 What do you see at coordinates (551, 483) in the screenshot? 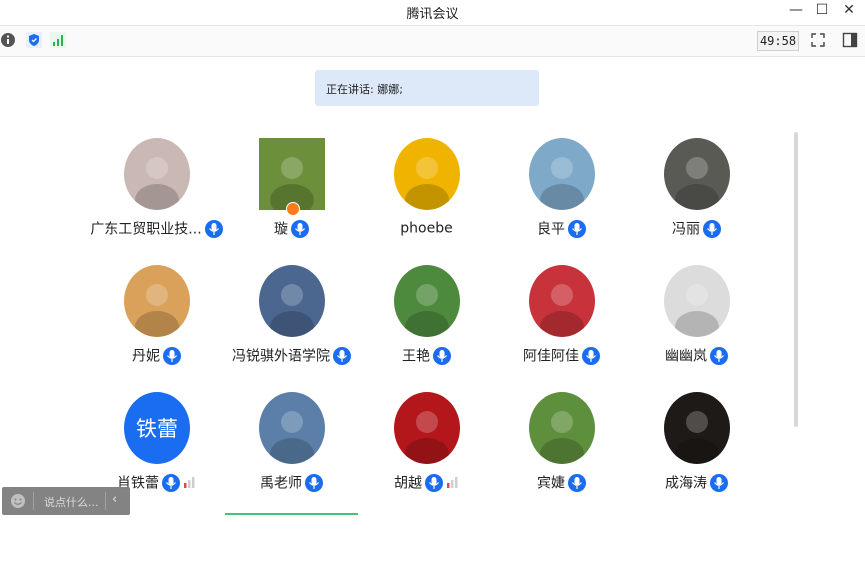
I see `participant-name: 宾婕` at bounding box center [551, 483].